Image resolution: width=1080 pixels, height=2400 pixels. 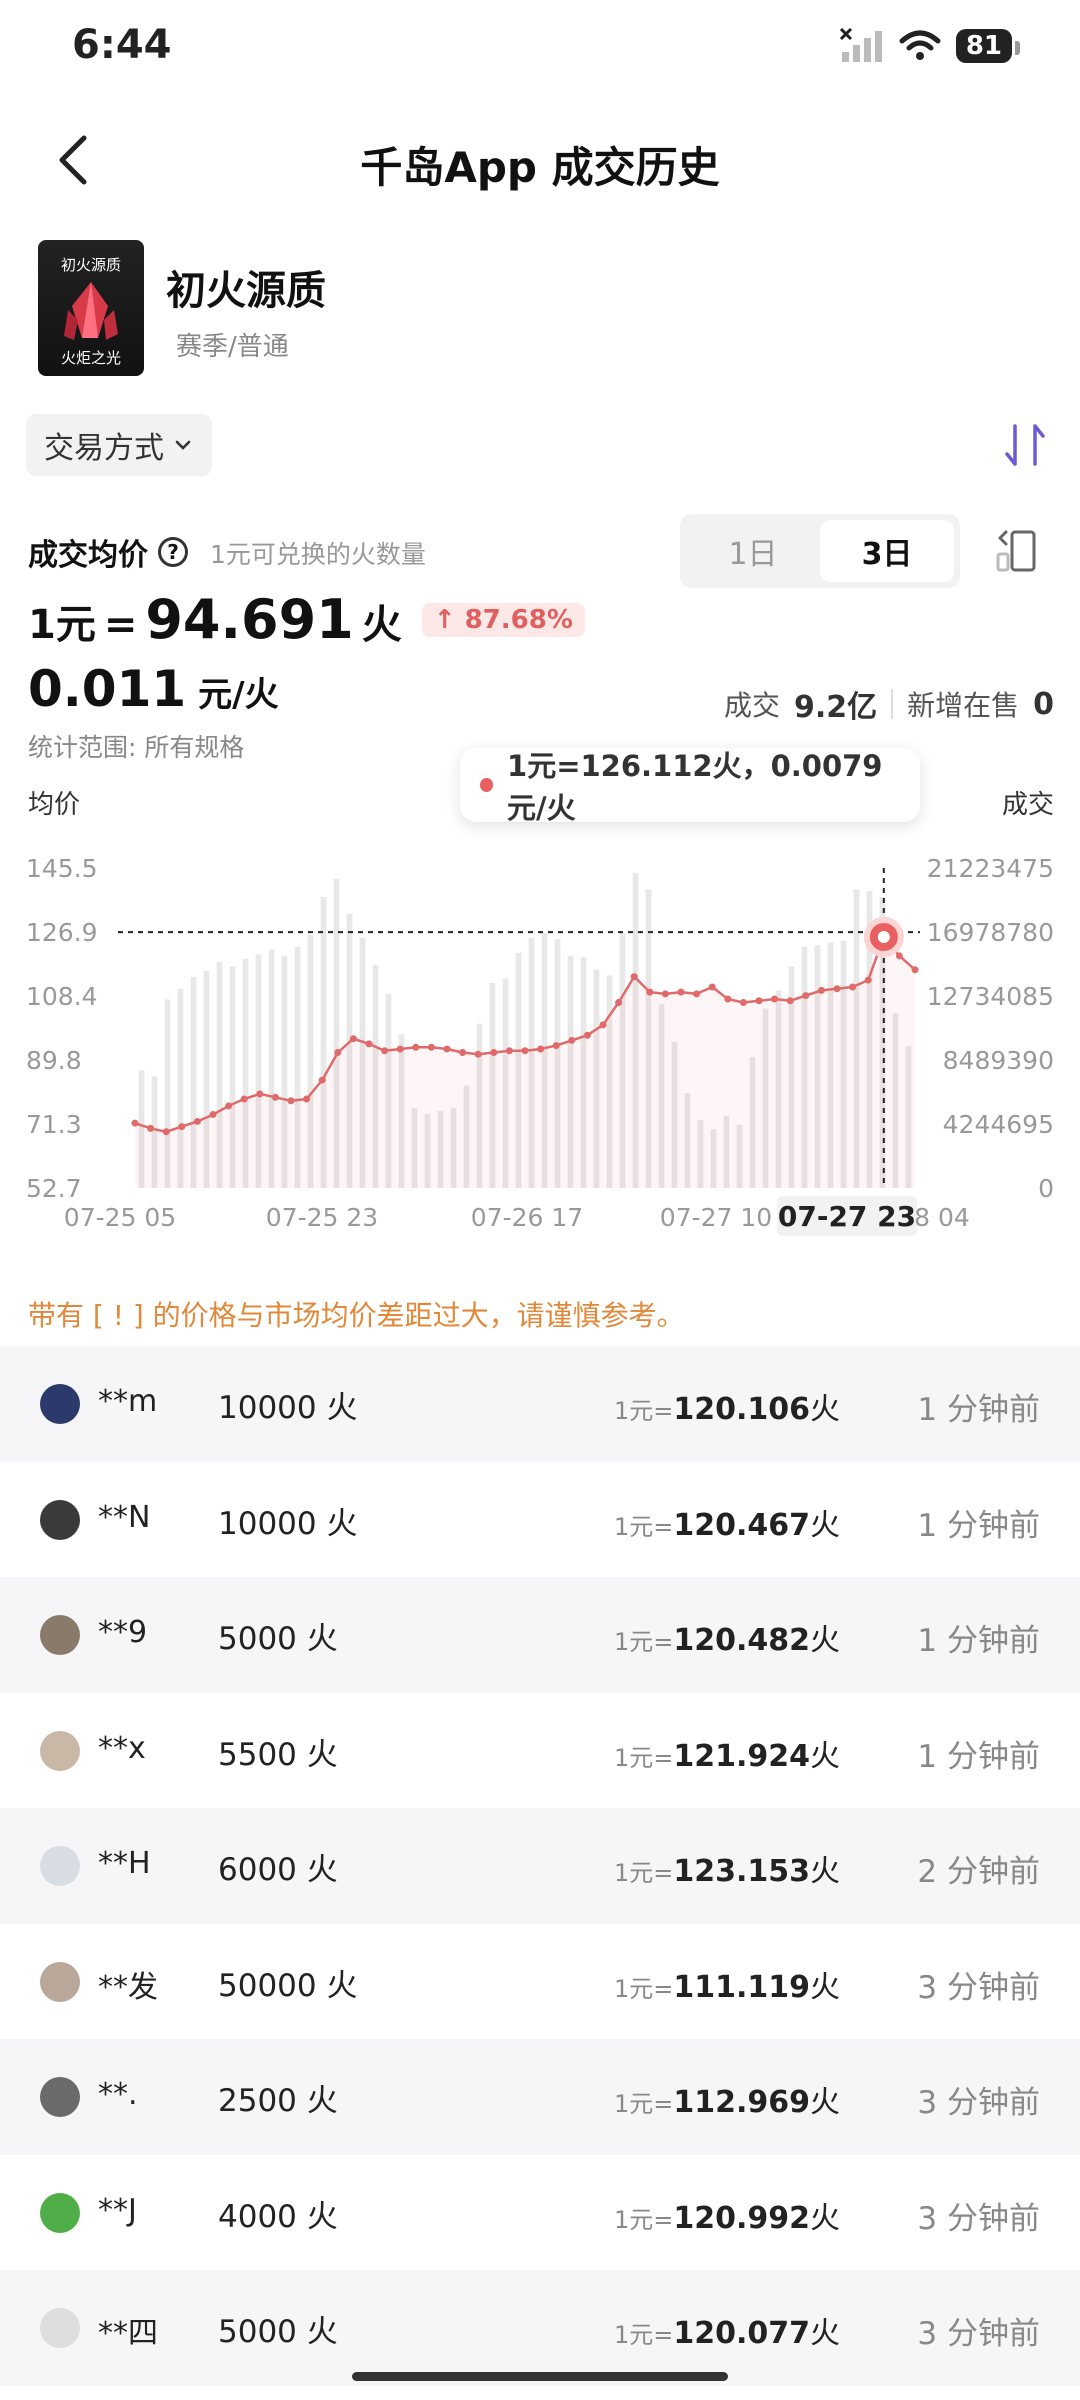 What do you see at coordinates (62, 625) in the screenshot?
I see `price-unit-prefix: 1元` at bounding box center [62, 625].